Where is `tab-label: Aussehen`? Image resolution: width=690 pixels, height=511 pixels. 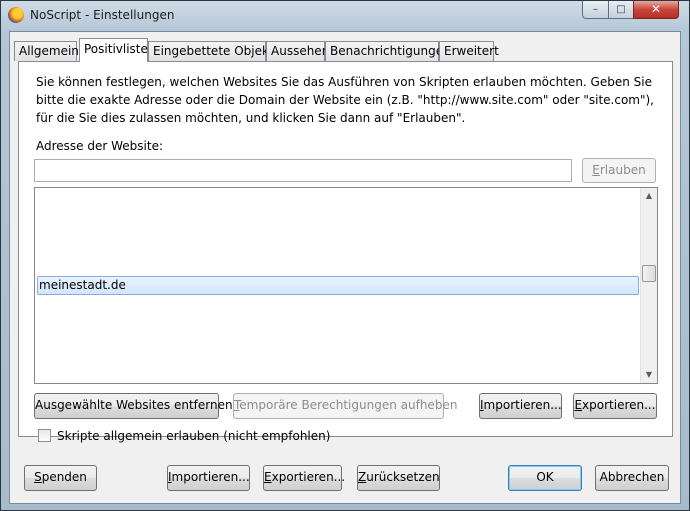
tab-label: Aussehen is located at coordinates (300, 51).